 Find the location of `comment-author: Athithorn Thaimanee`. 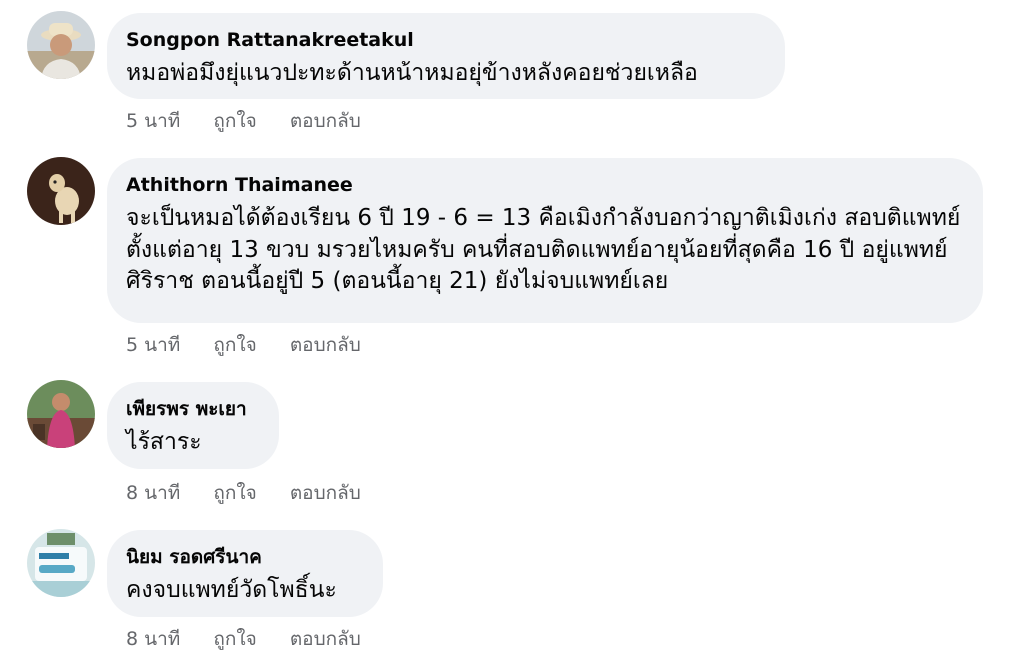

comment-author: Athithorn Thaimanee is located at coordinates (543, 185).